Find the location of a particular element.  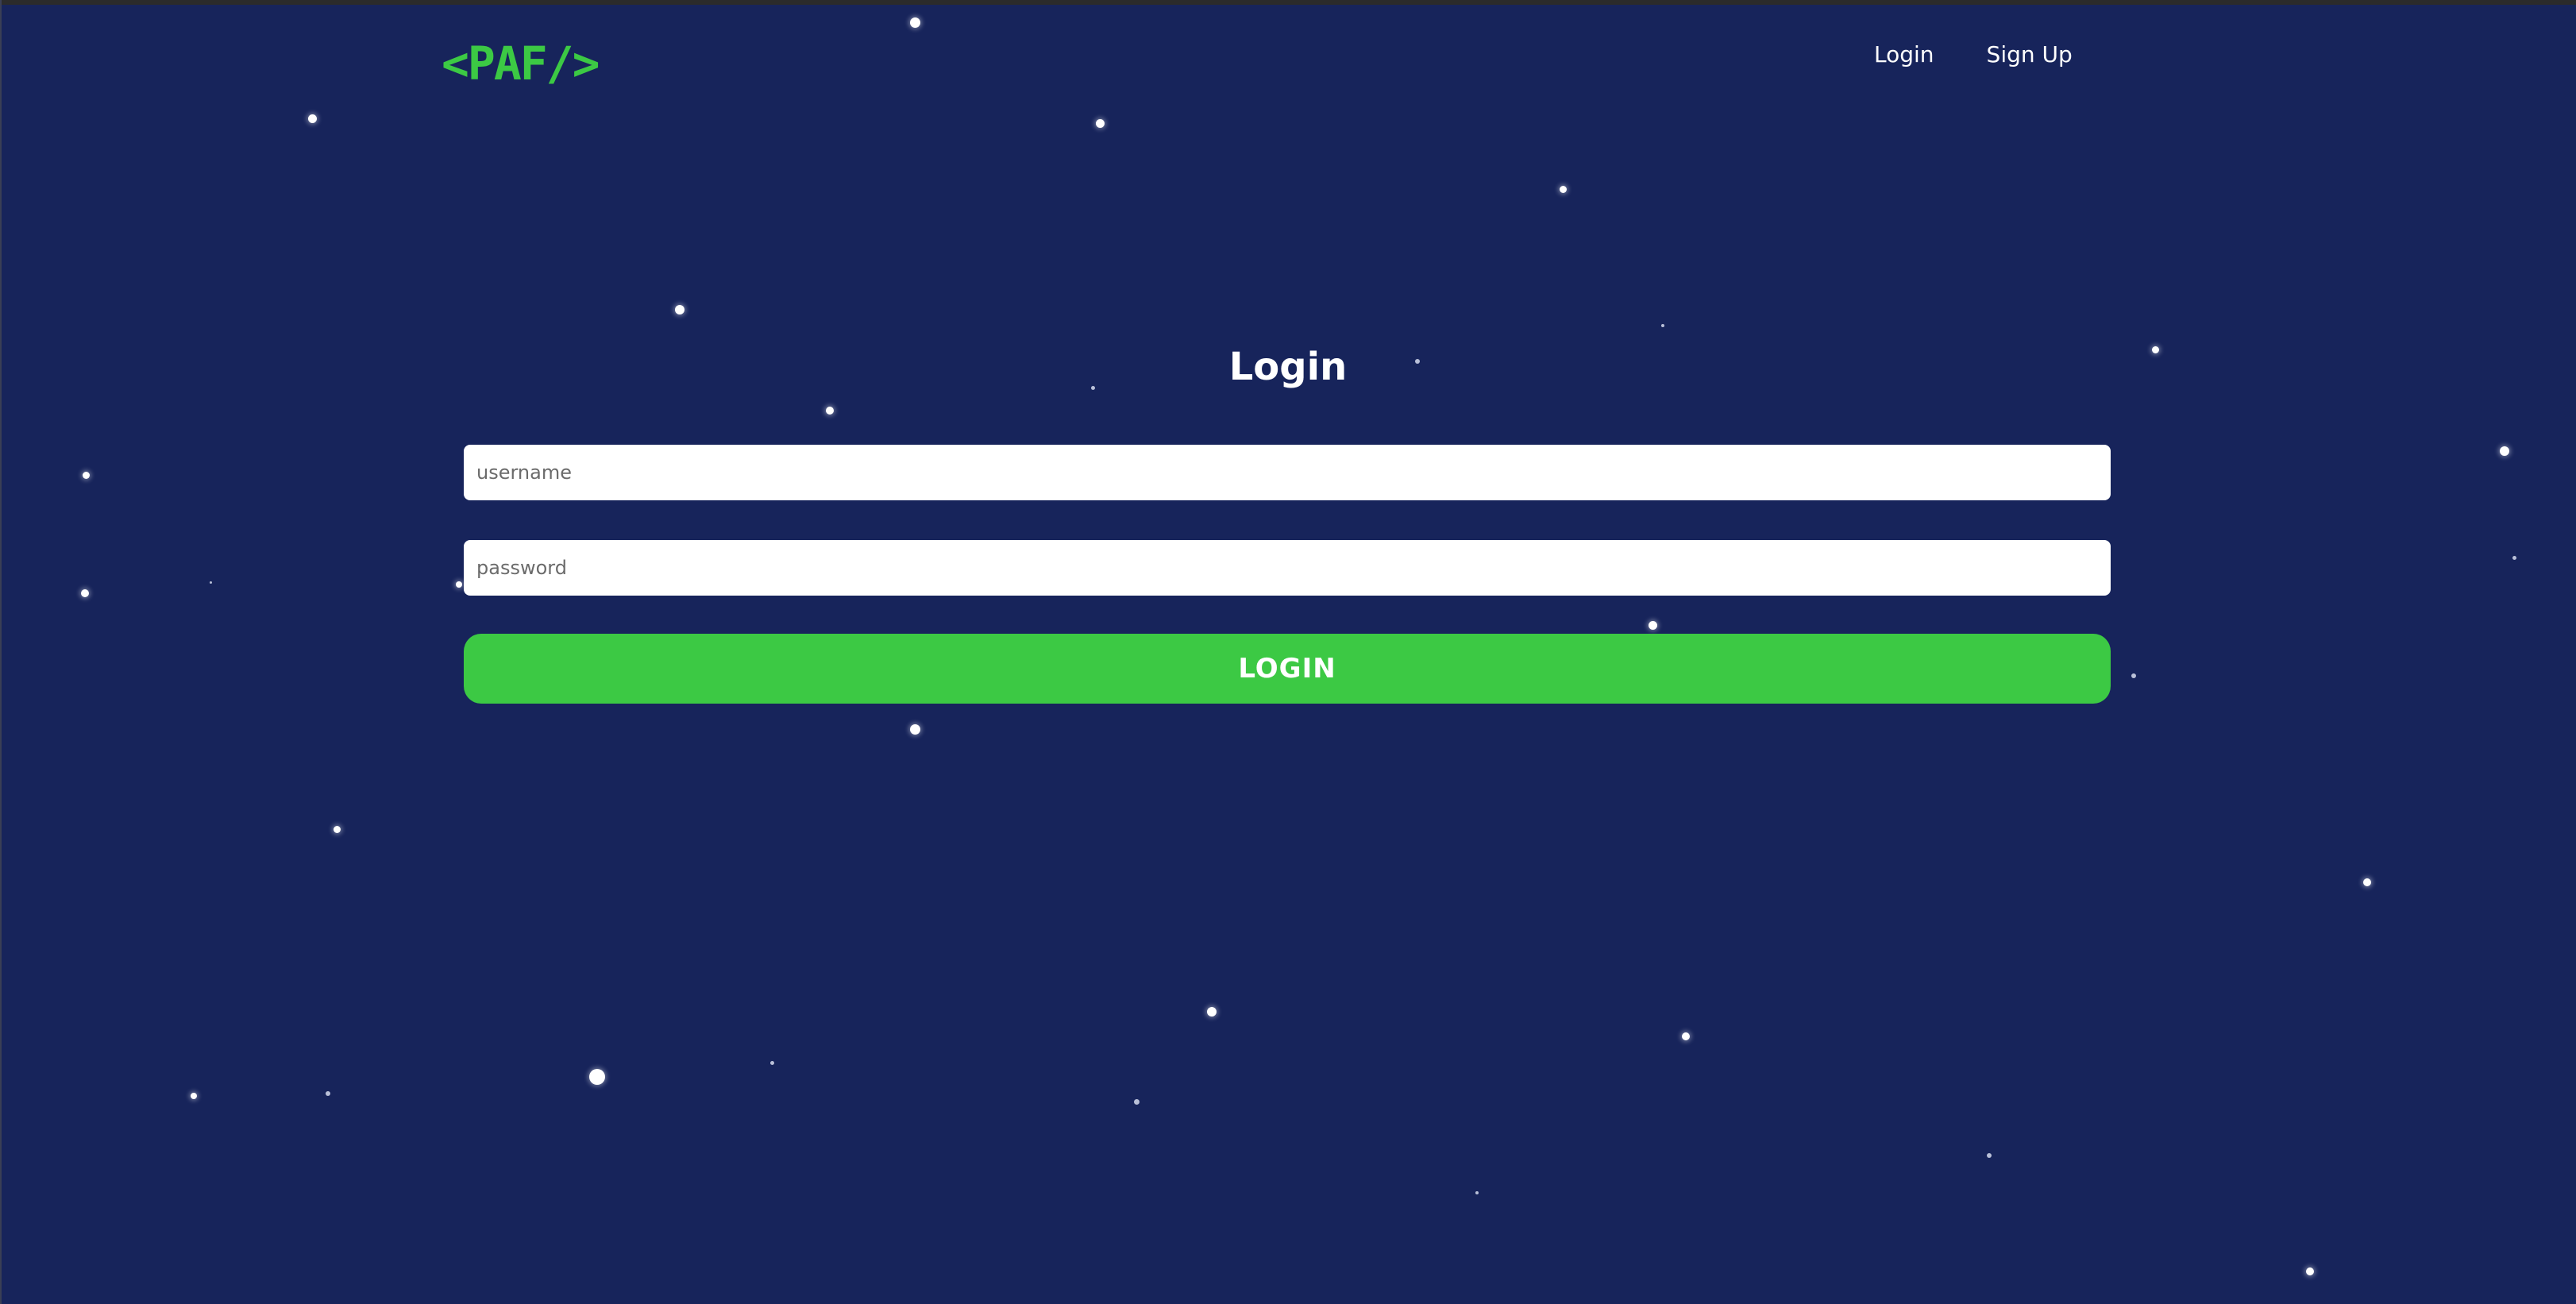

nav-signup-link: Sign Up is located at coordinates (2030, 54).